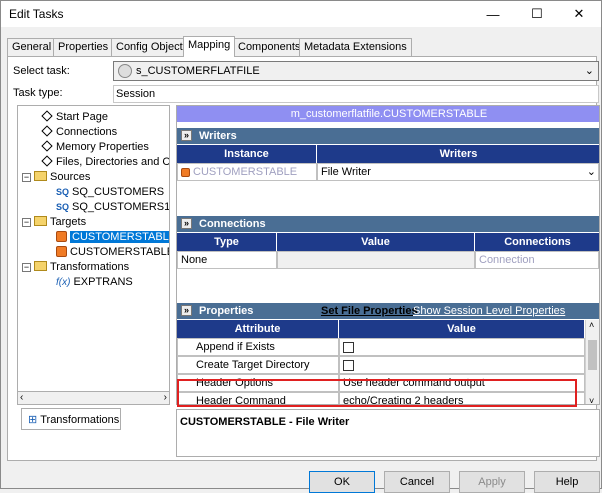 The height and width of the screenshot is (493, 602). Describe the element at coordinates (94, 147) in the screenshot. I see `tree-item-memory-properties: Memory Properties` at that location.